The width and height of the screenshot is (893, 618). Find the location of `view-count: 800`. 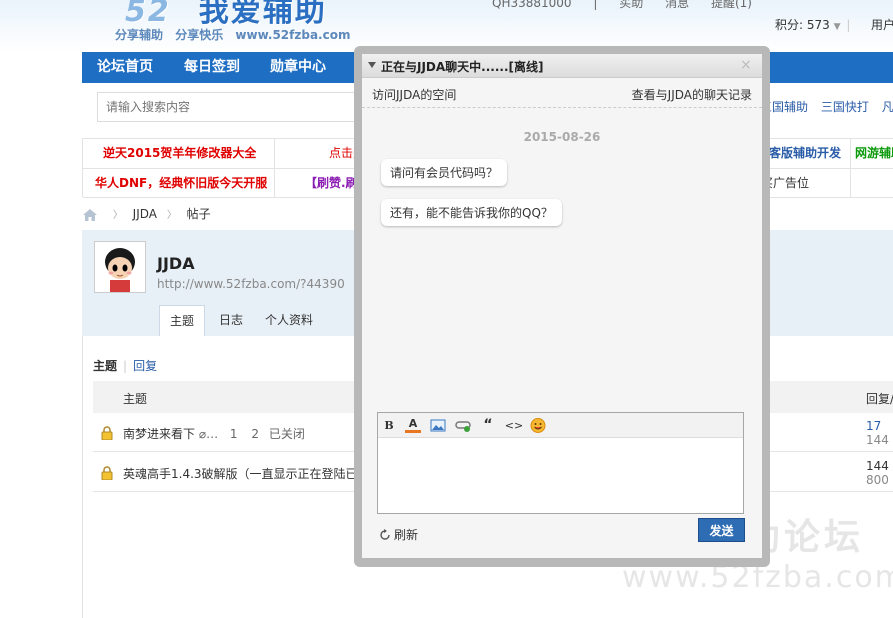

view-count: 800 is located at coordinates (877, 480).